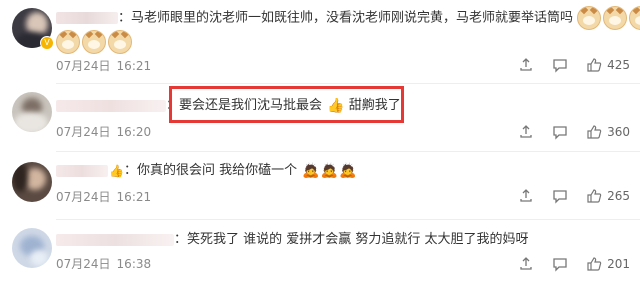 This screenshot has height=289, width=640. What do you see at coordinates (358, 239) in the screenshot?
I see `comment-text: 笑死我了 谁说的 爱拼才会赢 努力追就行 太大胆了我的妈呀` at bounding box center [358, 239].